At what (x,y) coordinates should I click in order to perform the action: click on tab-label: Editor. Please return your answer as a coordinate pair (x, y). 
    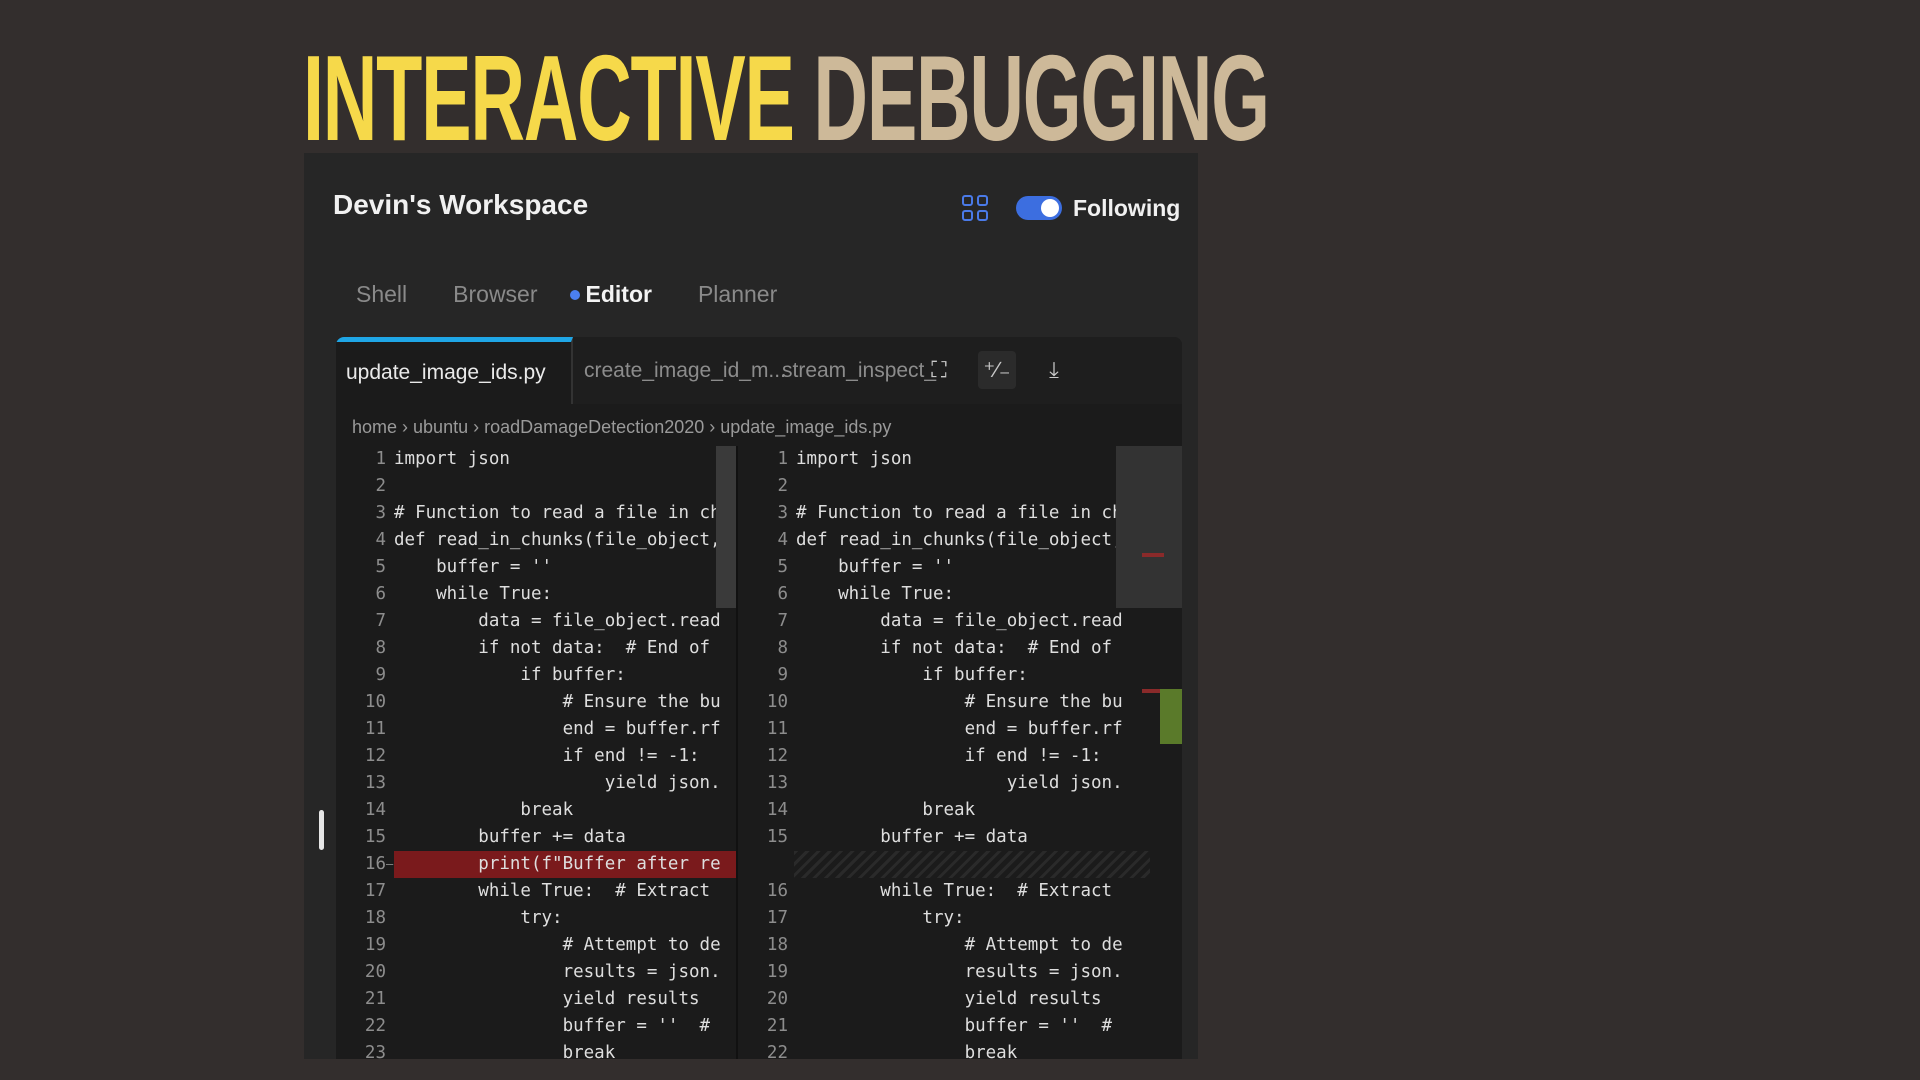
    Looking at the image, I should click on (618, 294).